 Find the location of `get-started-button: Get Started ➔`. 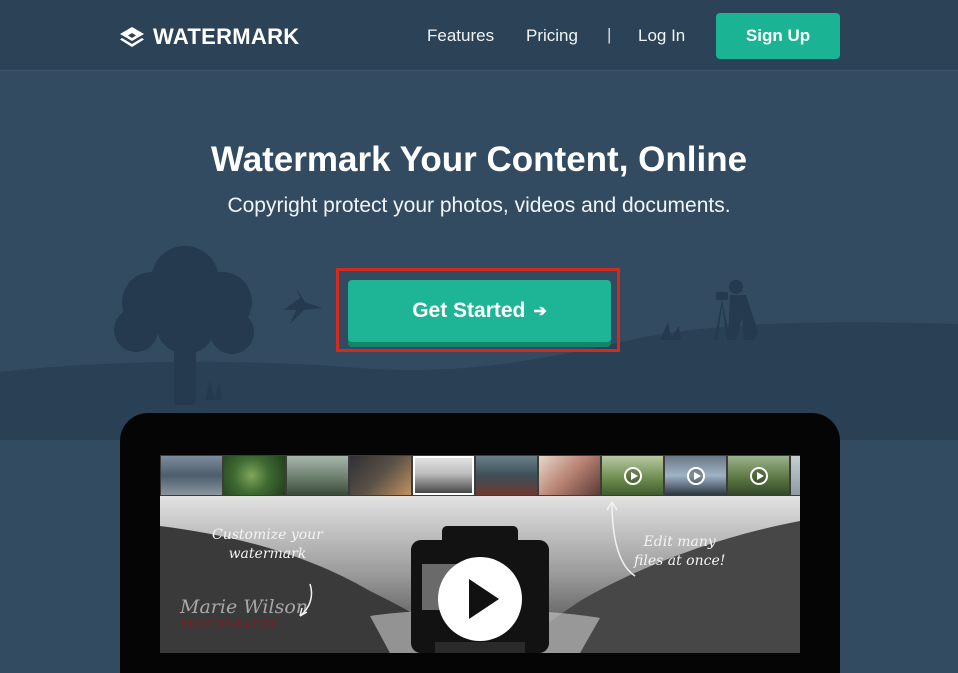

get-started-button: Get Started ➔ is located at coordinates (479, 311).